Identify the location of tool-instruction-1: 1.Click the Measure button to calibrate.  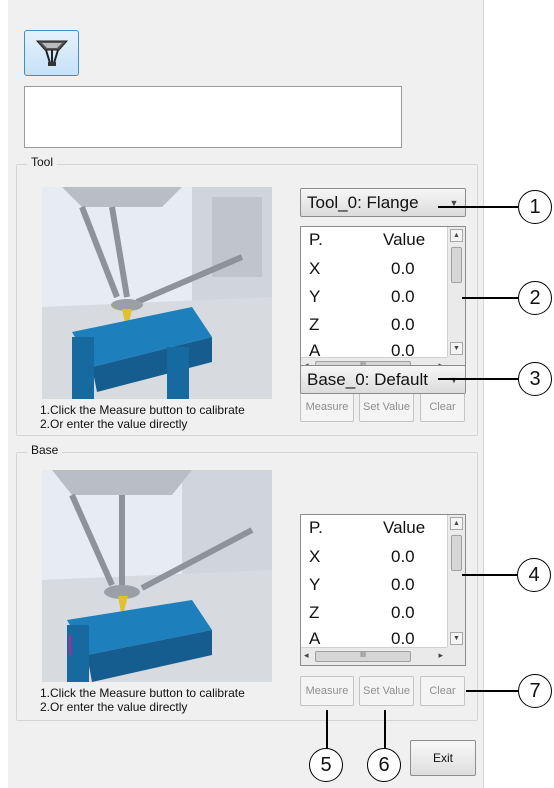
(142, 410).